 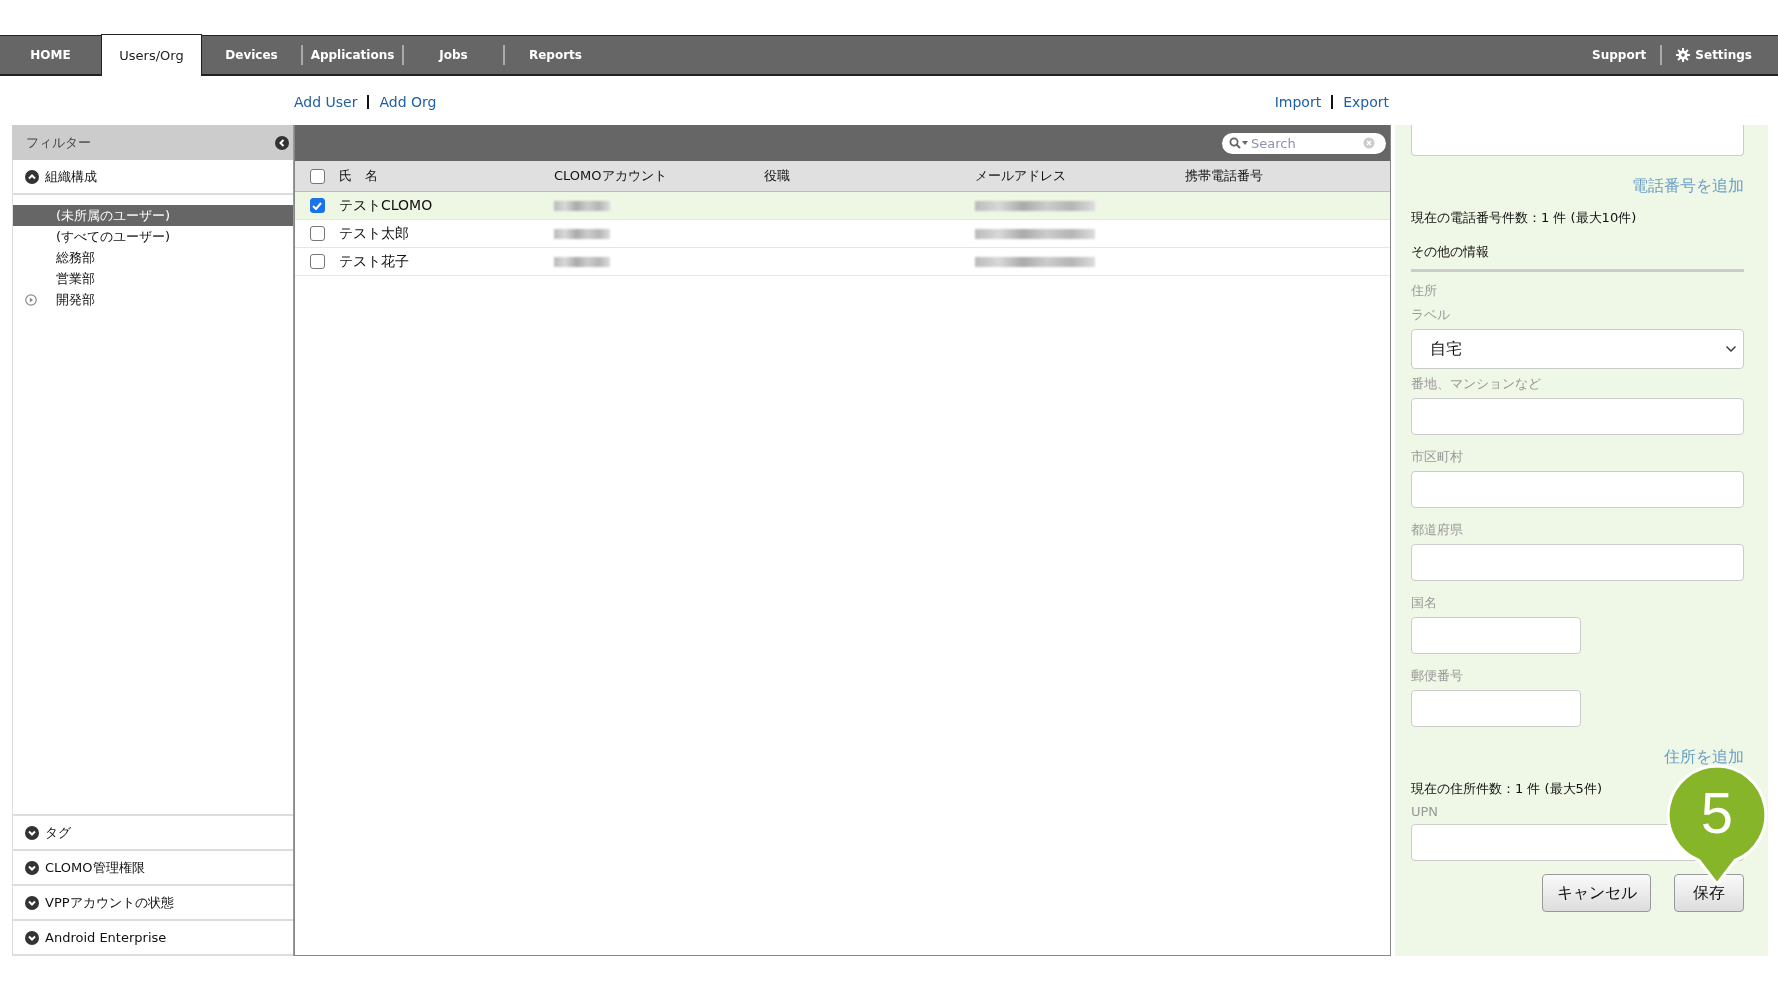 I want to click on tree-item: 営業部, so click(x=153, y=278).